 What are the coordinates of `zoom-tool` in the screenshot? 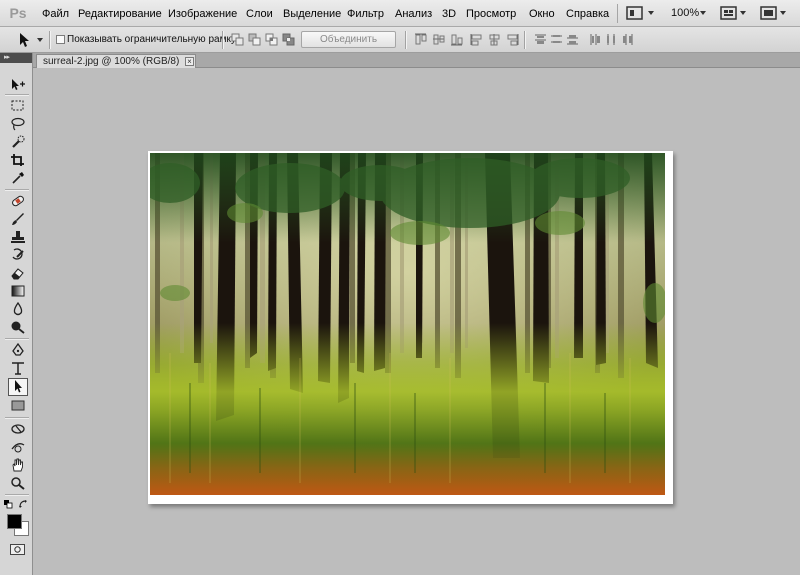 It's located at (18, 483).